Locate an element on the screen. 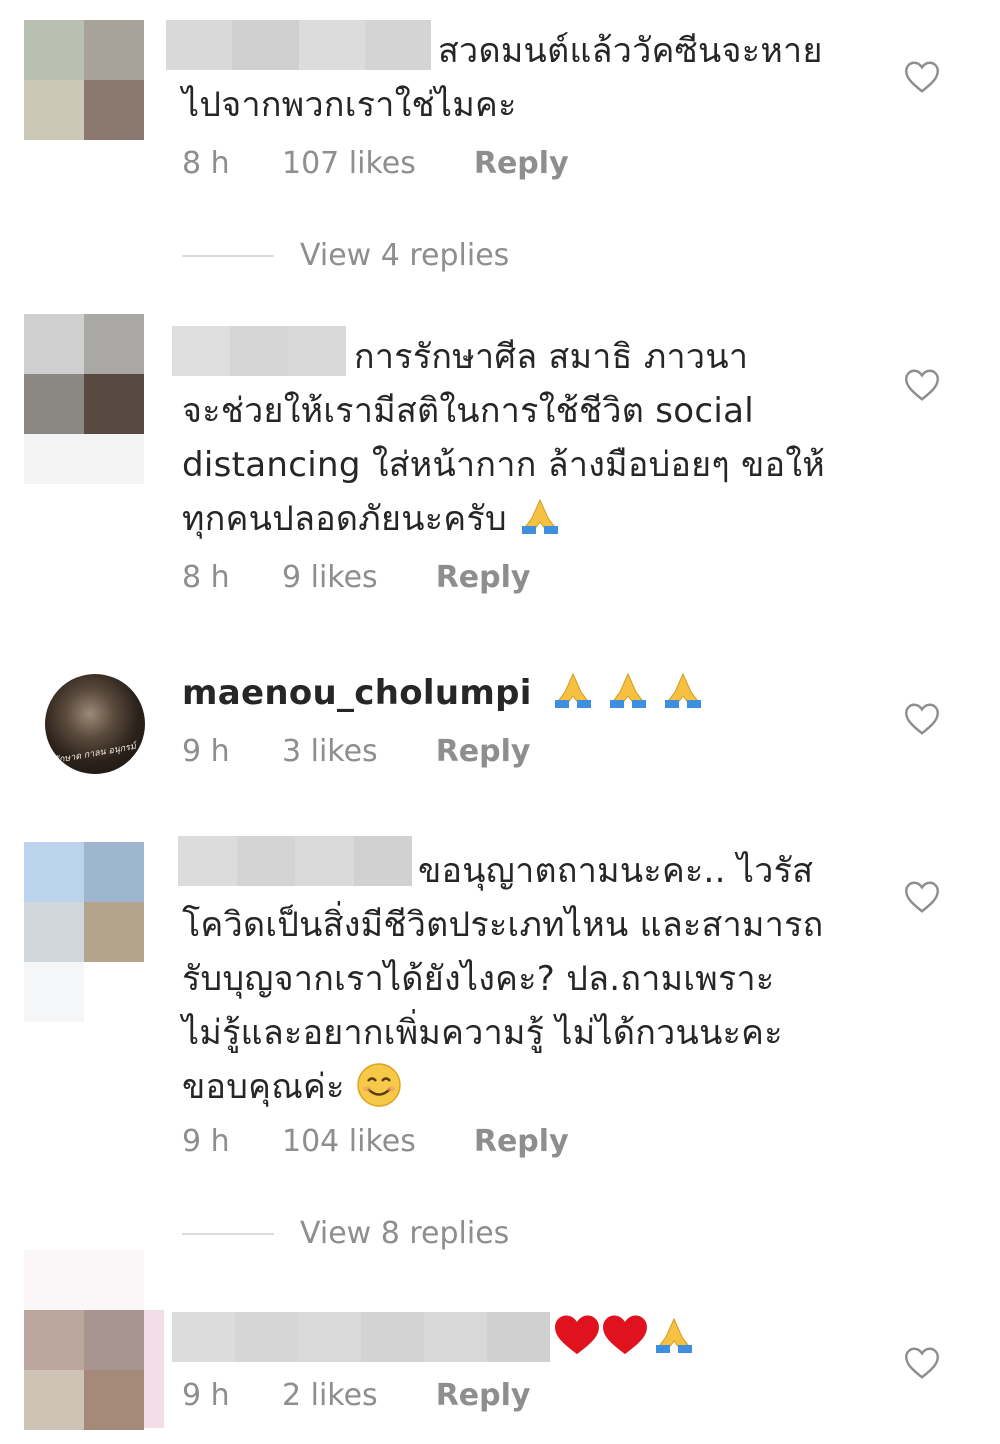 The width and height of the screenshot is (1000, 1444). comment-text-line-part: ทุกคนปลอดภัยนะครับ is located at coordinates (344, 519).